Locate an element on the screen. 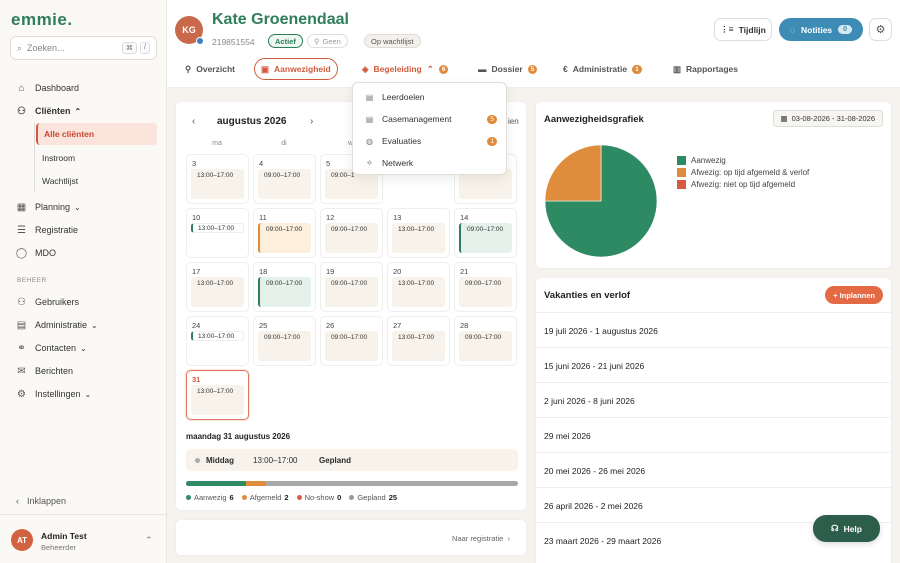  sidebar-item-administratie: ▤ Administratie ⌄ is located at coordinates (57, 325).